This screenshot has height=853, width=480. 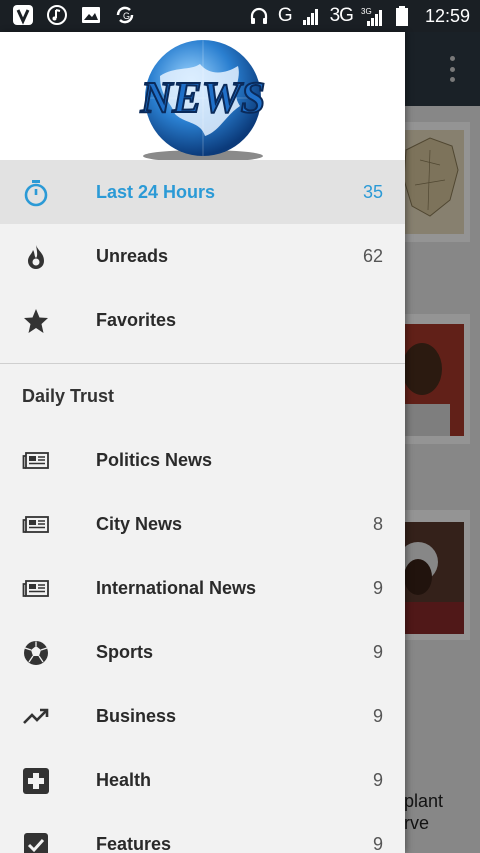 What do you see at coordinates (57, 15) in the screenshot?
I see `music-icon` at bounding box center [57, 15].